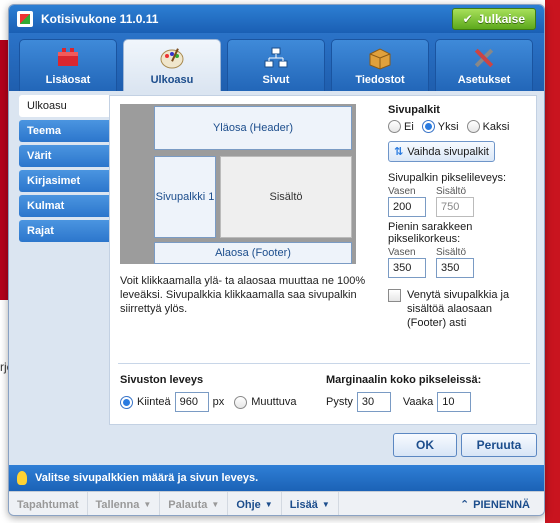 This screenshot has height=523, width=560. I want to click on stretch-checkbox, so click(394, 295).